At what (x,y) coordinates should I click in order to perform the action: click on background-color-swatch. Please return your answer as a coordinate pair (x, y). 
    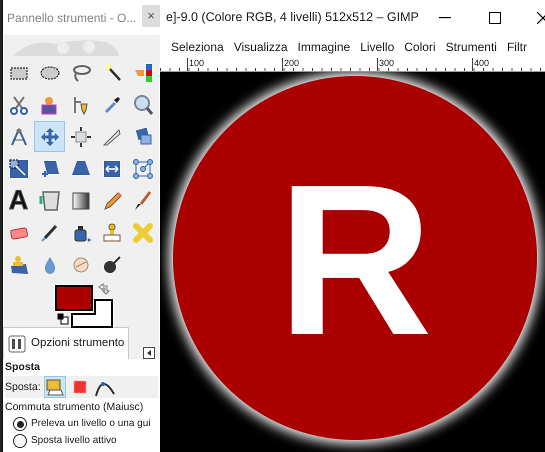
    Looking at the image, I should click on (92, 313).